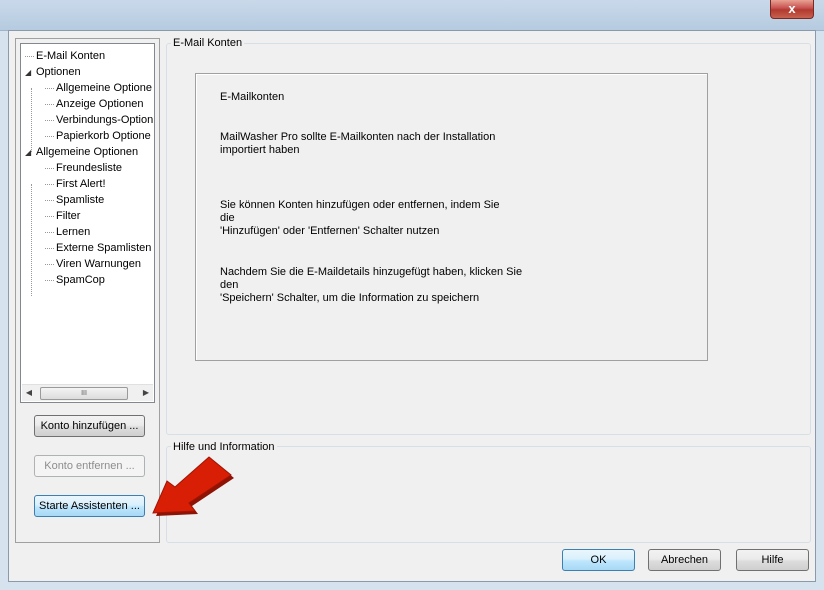 The image size is (824, 590). I want to click on tree-item-label: E-Mail Konten, so click(71, 56).